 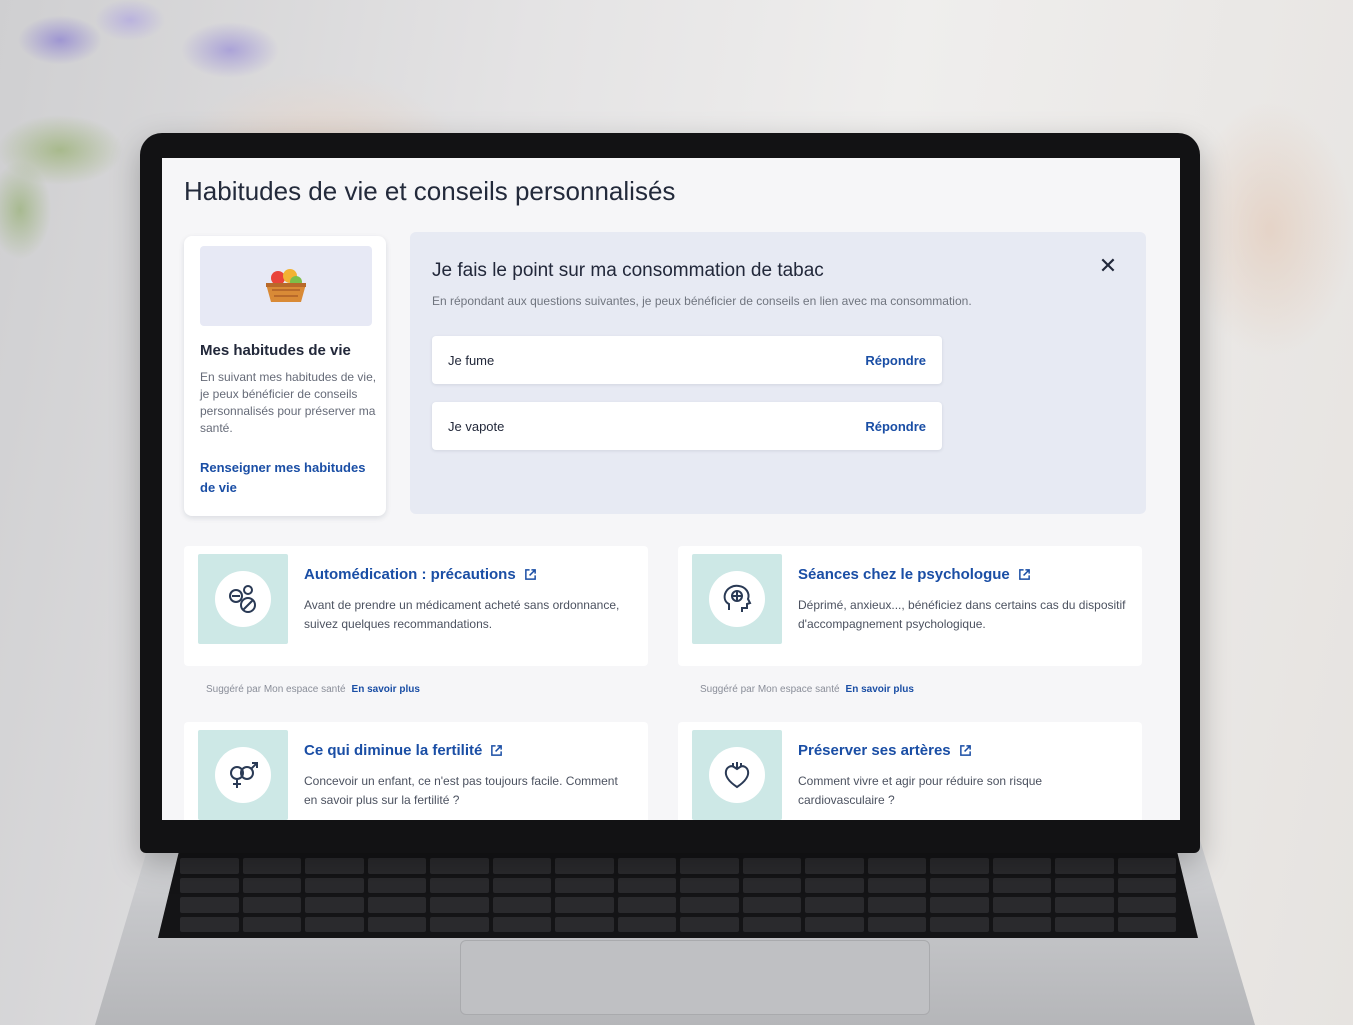 I want to click on question-label: Je fume, so click(x=471, y=360).